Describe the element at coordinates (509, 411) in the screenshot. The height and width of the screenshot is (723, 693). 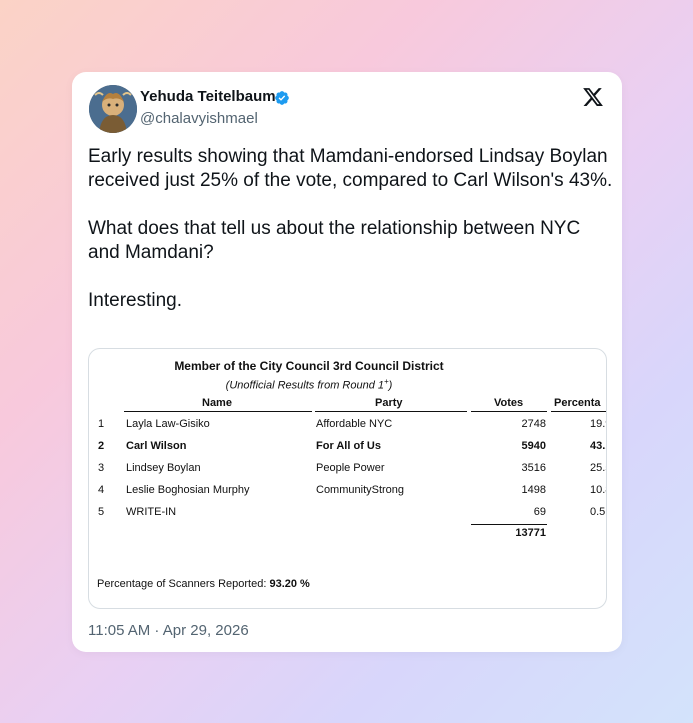
I see `header-underline-votes` at that location.